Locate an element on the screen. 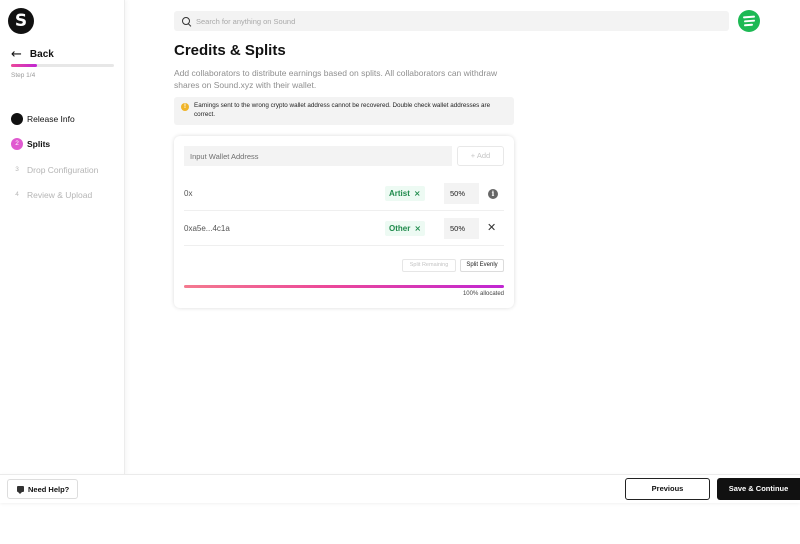 The image size is (800, 544). allocation-fill is located at coordinates (344, 286).